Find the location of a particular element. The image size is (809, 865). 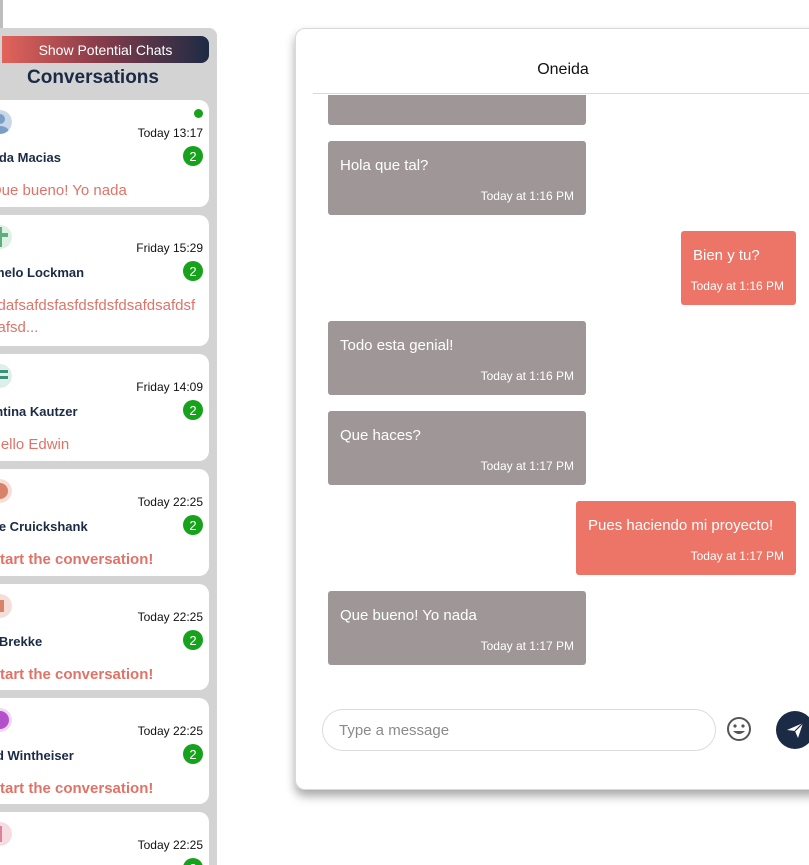

message-input is located at coordinates (519, 730).